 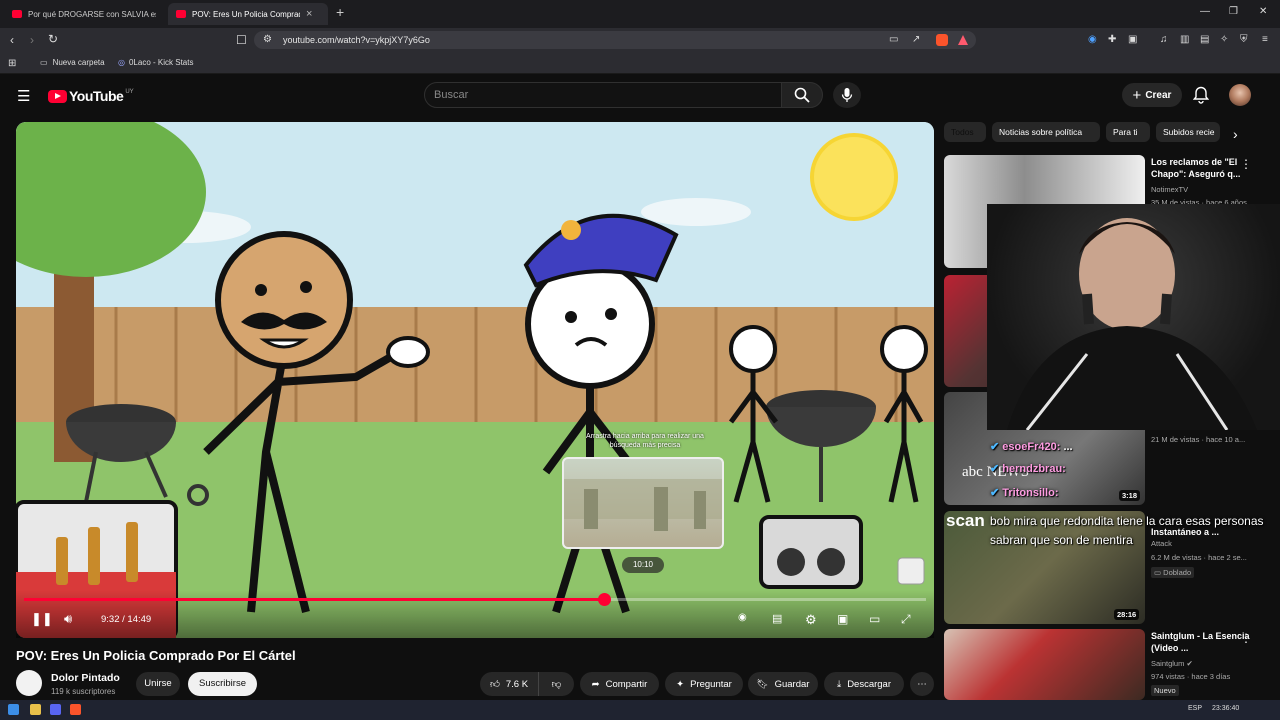 I want to click on reload-icon: ↻, so click(x=53, y=39).